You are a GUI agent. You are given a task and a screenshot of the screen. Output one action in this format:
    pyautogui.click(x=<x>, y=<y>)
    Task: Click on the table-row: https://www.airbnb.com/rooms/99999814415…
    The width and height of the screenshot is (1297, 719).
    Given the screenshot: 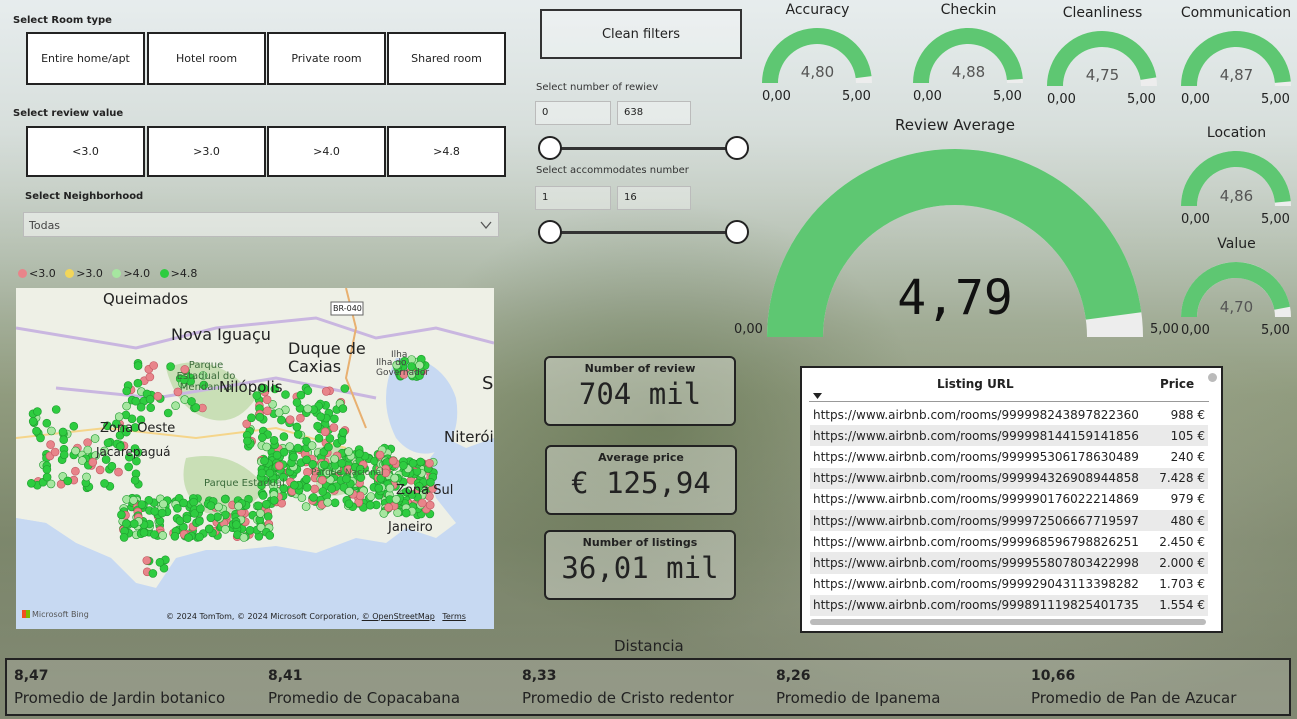 What is the action you would take?
    pyautogui.click(x=1009, y=436)
    